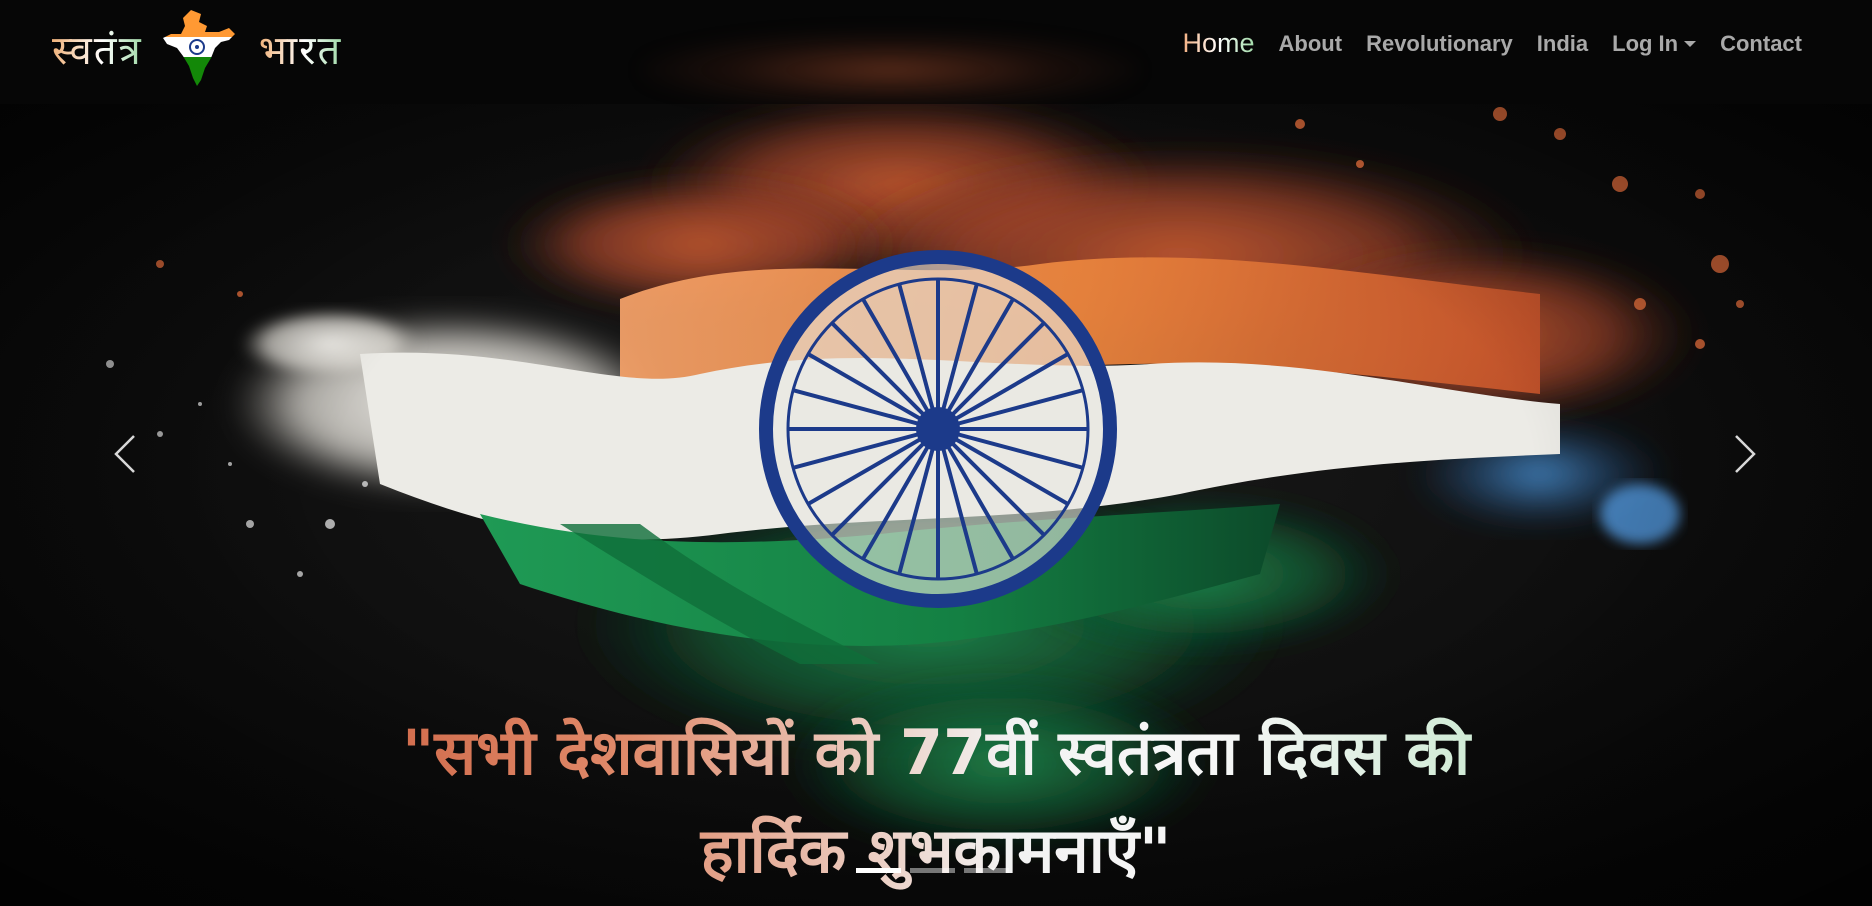  I want to click on hero-caption-line-2: हार्दिक शुभकामनाएँ", so click(936, 850).